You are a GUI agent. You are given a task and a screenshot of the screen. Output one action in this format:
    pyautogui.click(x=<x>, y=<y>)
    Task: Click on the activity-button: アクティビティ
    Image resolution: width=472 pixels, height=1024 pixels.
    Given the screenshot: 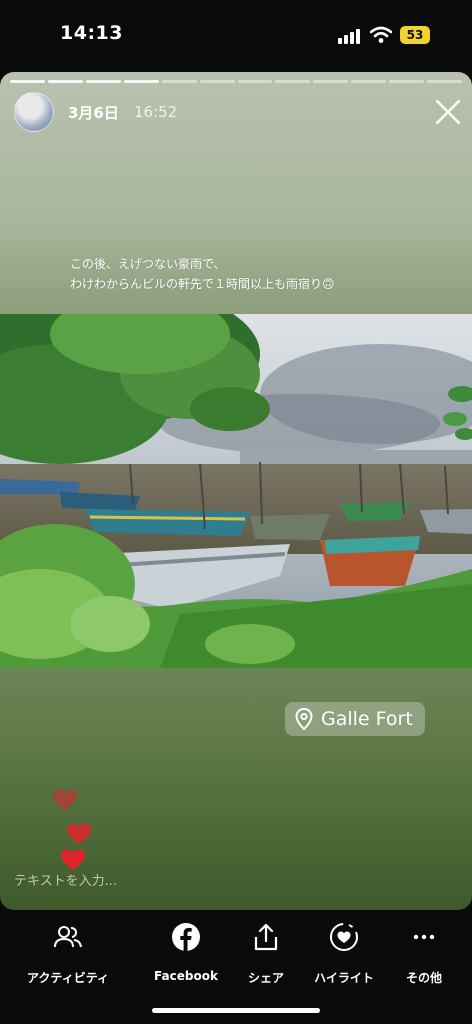 What is the action you would take?
    pyautogui.click(x=68, y=954)
    